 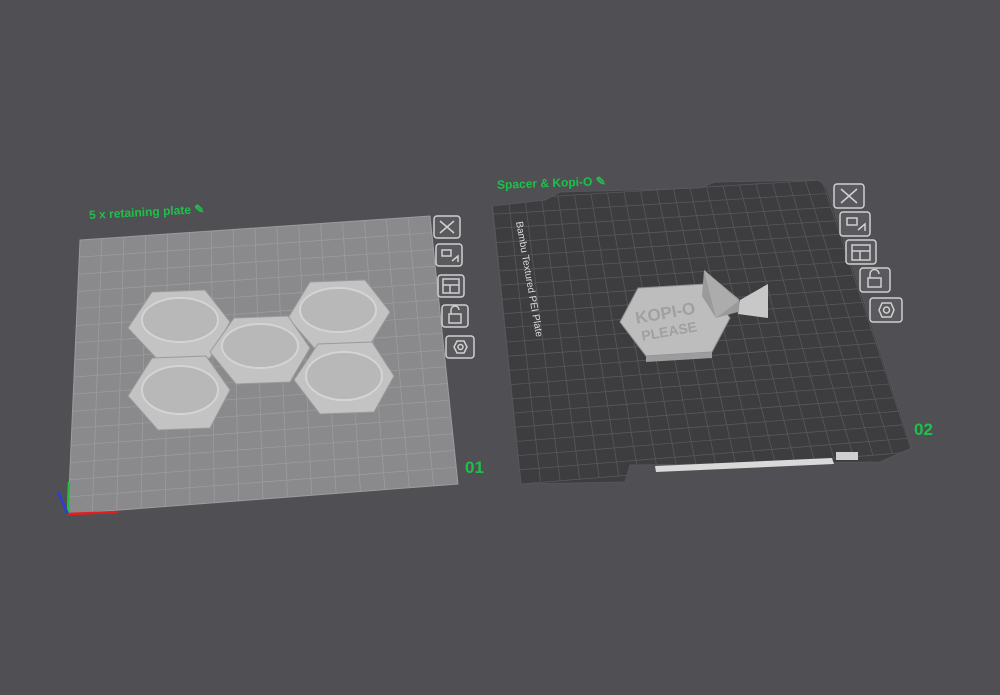 I want to click on plate-2-number: 02, so click(x=923, y=429).